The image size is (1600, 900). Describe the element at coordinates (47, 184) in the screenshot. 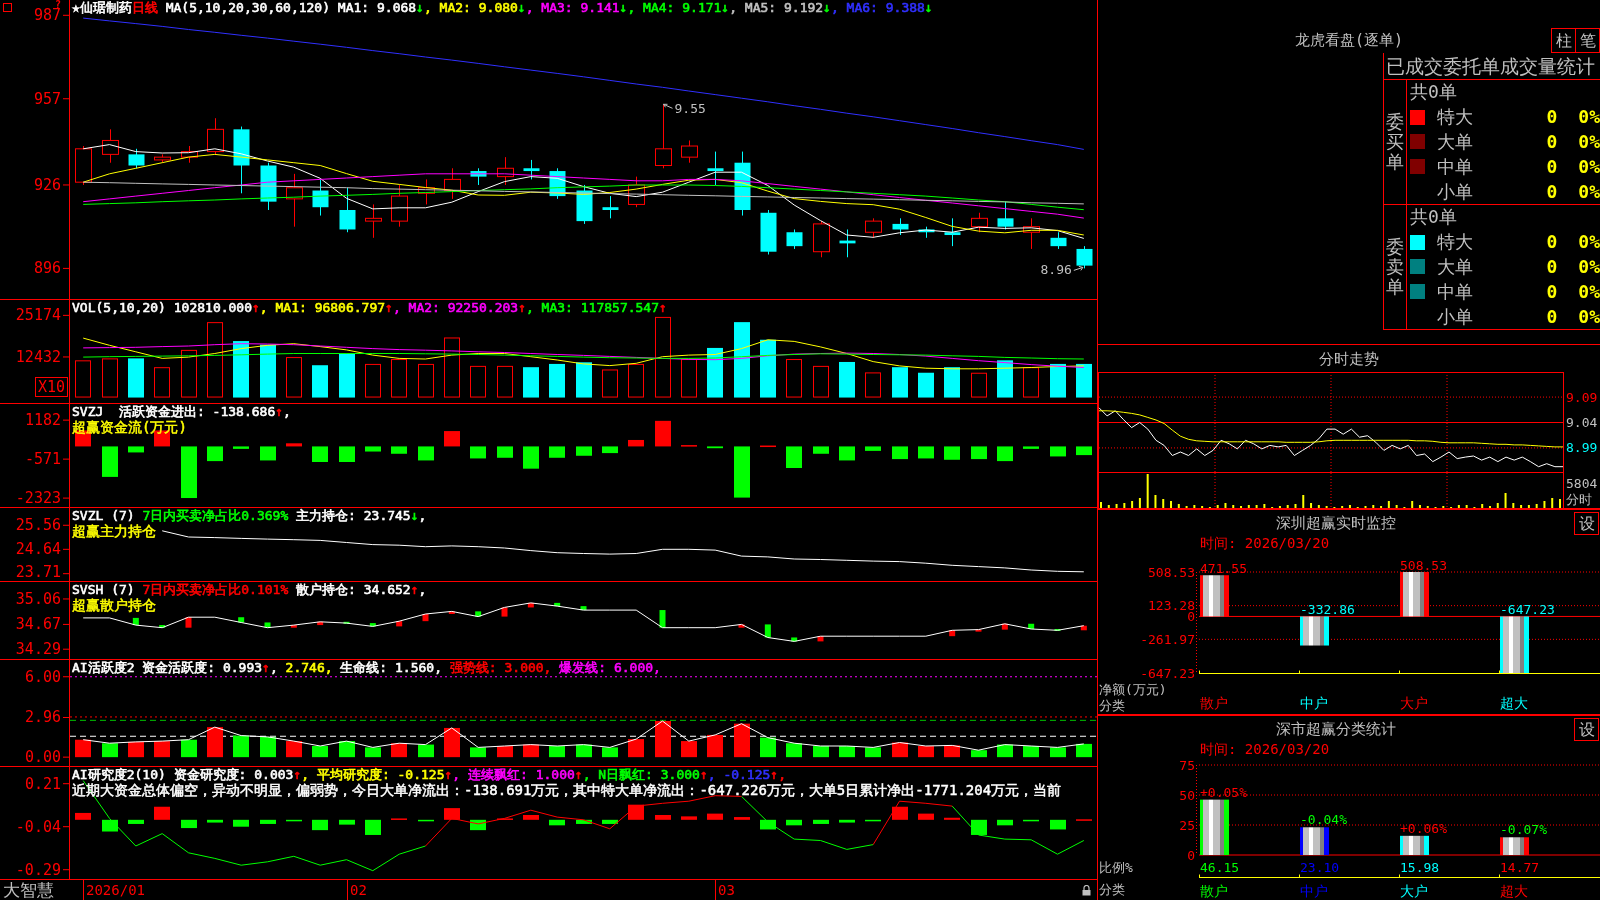

I see `axis-label: 926` at that location.